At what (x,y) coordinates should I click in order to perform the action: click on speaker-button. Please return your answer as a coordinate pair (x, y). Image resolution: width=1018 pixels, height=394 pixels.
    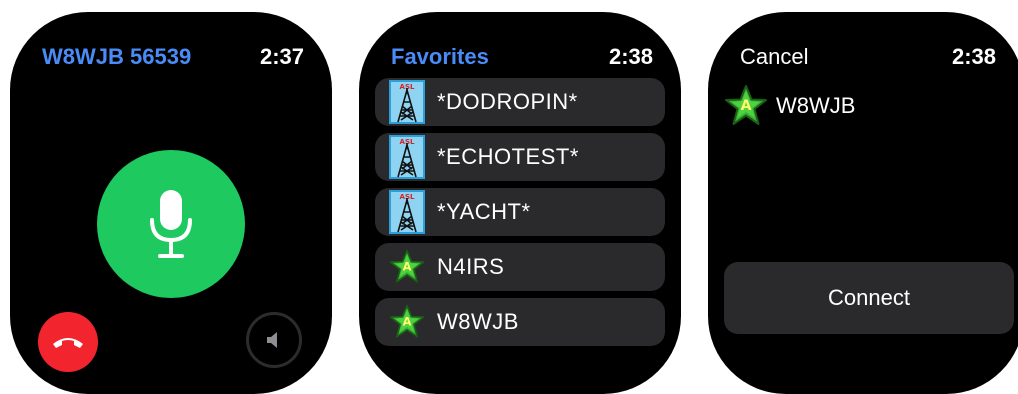
    Looking at the image, I should click on (274, 340).